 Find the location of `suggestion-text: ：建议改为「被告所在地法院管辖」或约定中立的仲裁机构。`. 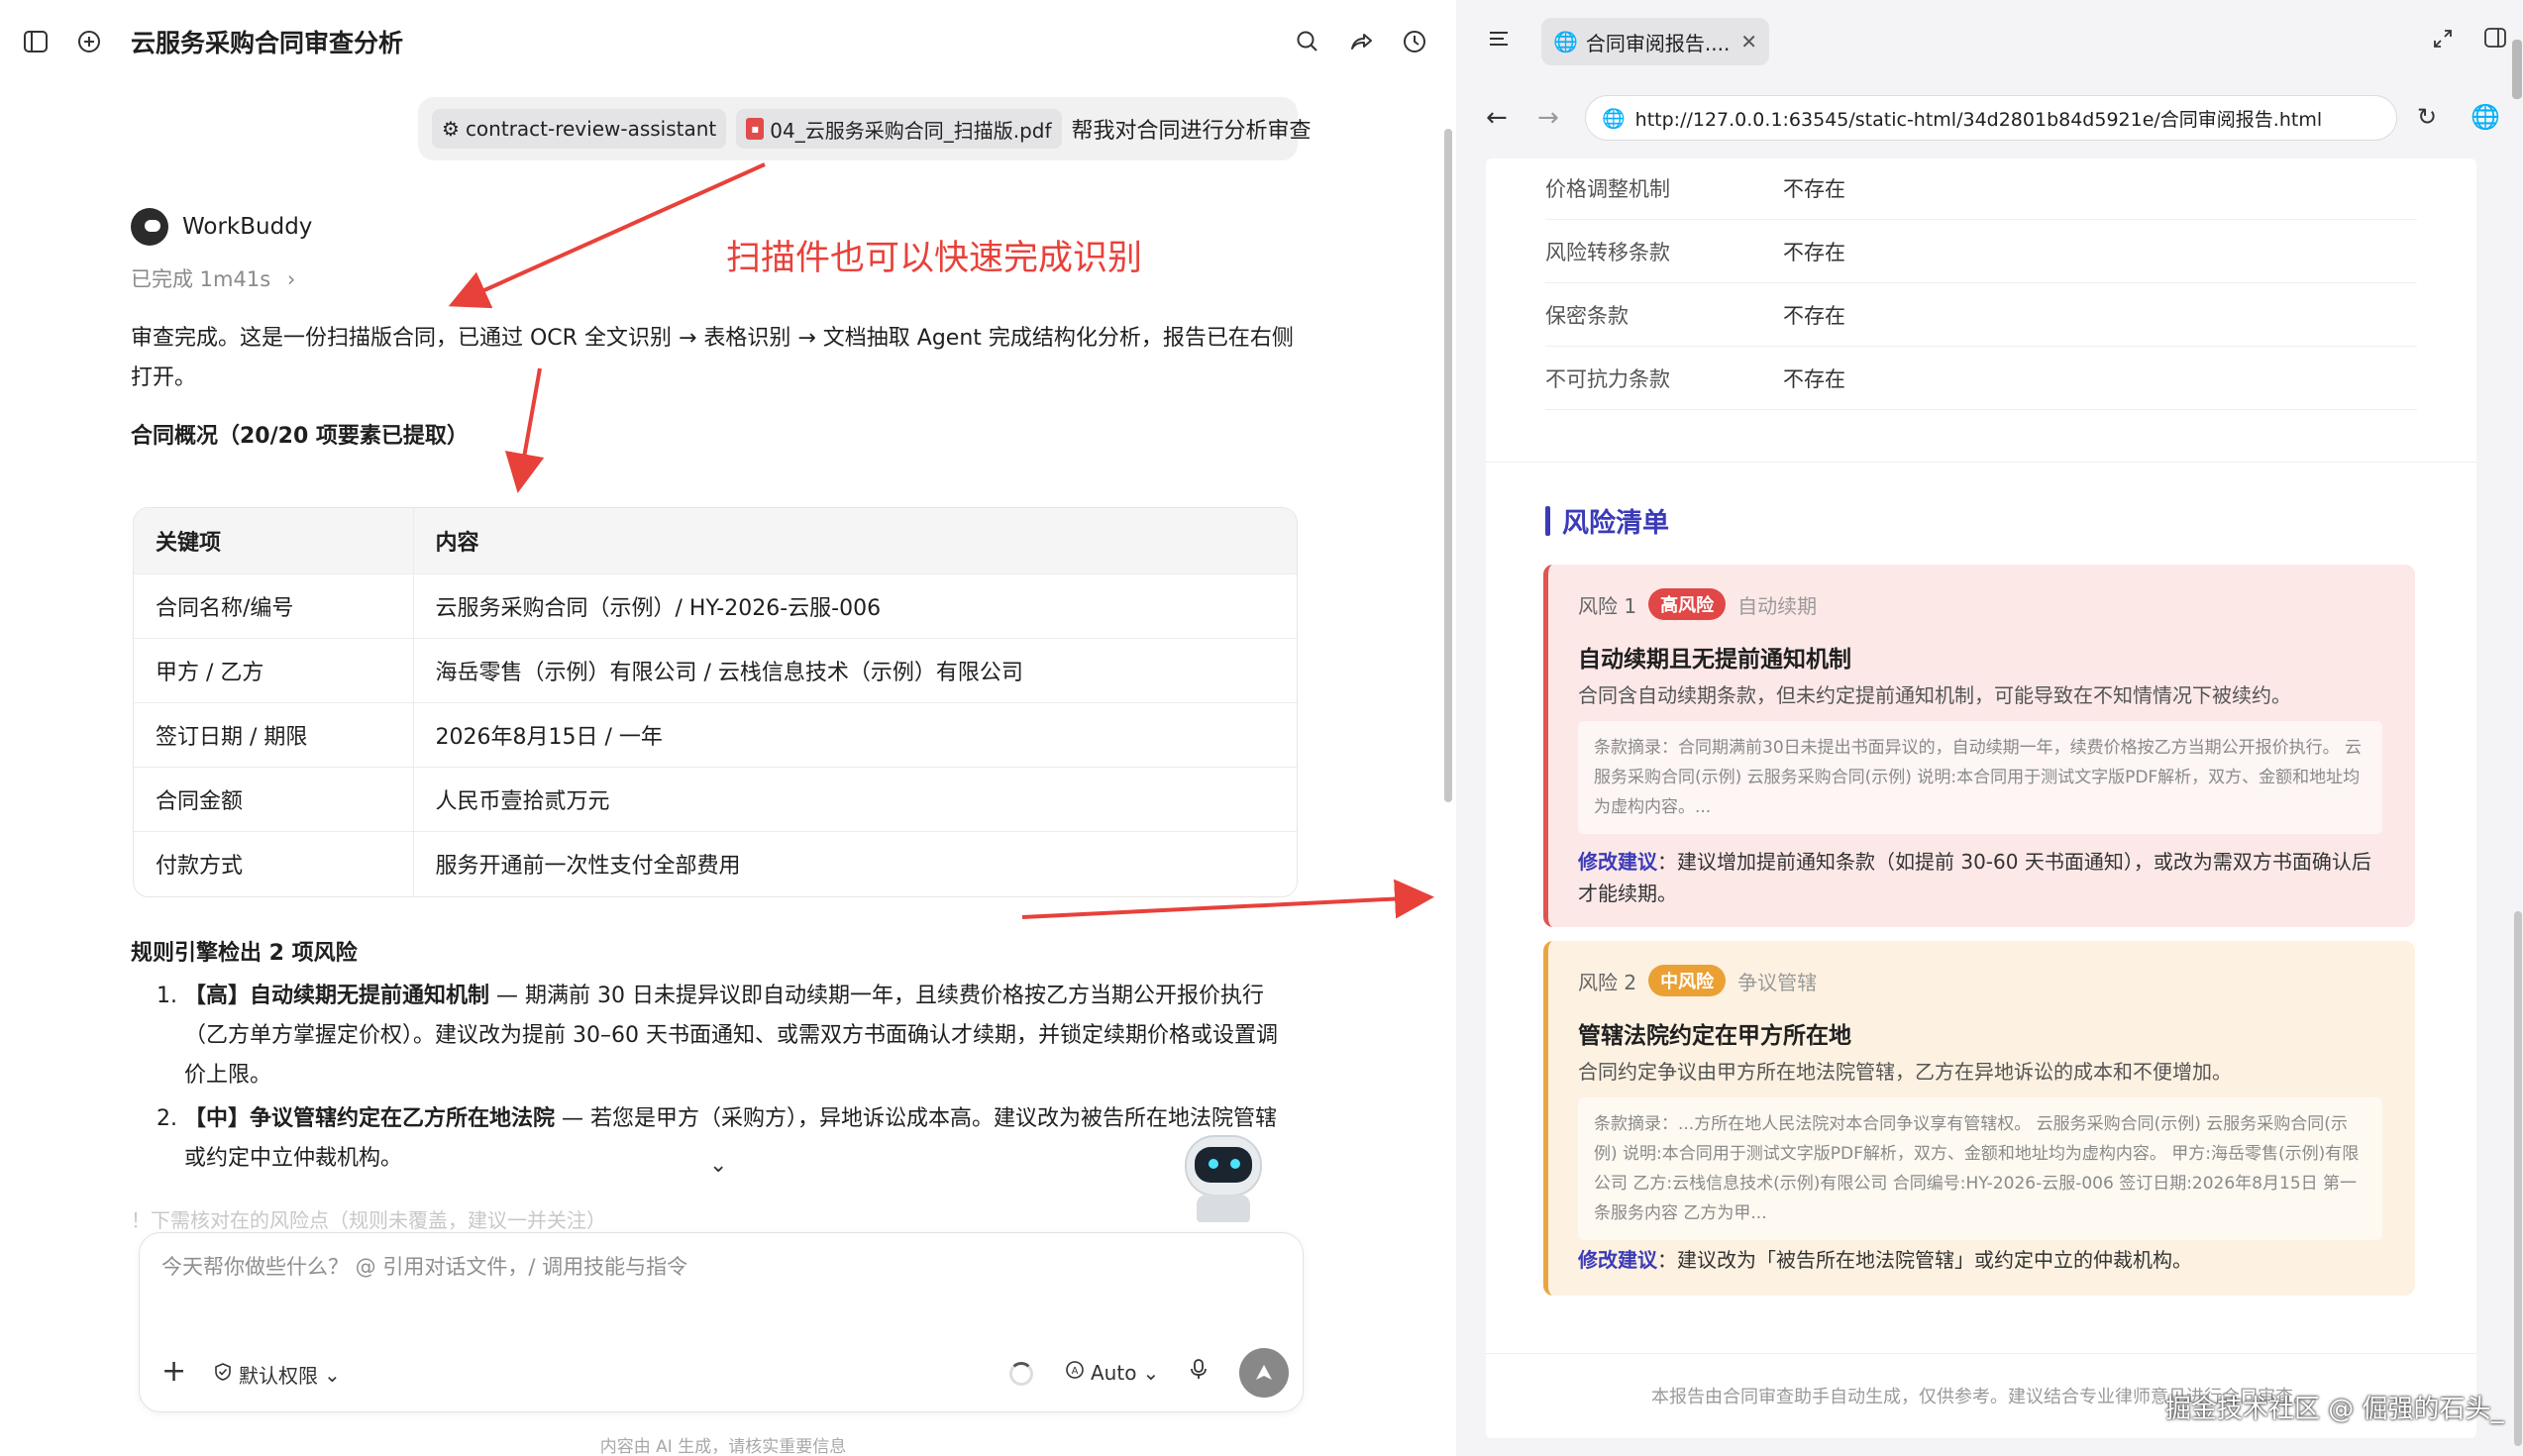

suggestion-text: ：建议改为「被告所在地法院管辖」或约定中立的仲裁机构。 is located at coordinates (1925, 1260).